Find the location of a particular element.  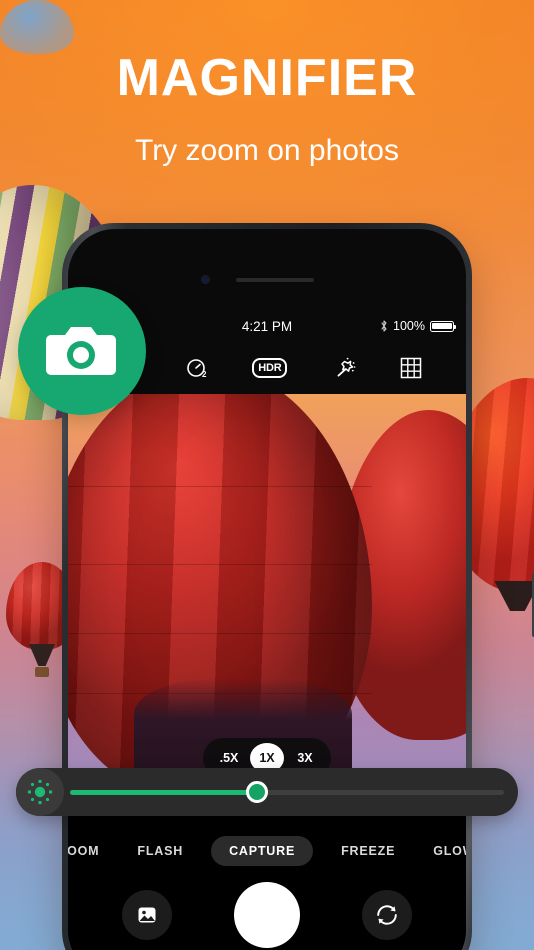

mode-freeze: FREEZE is located at coordinates (368, 851).